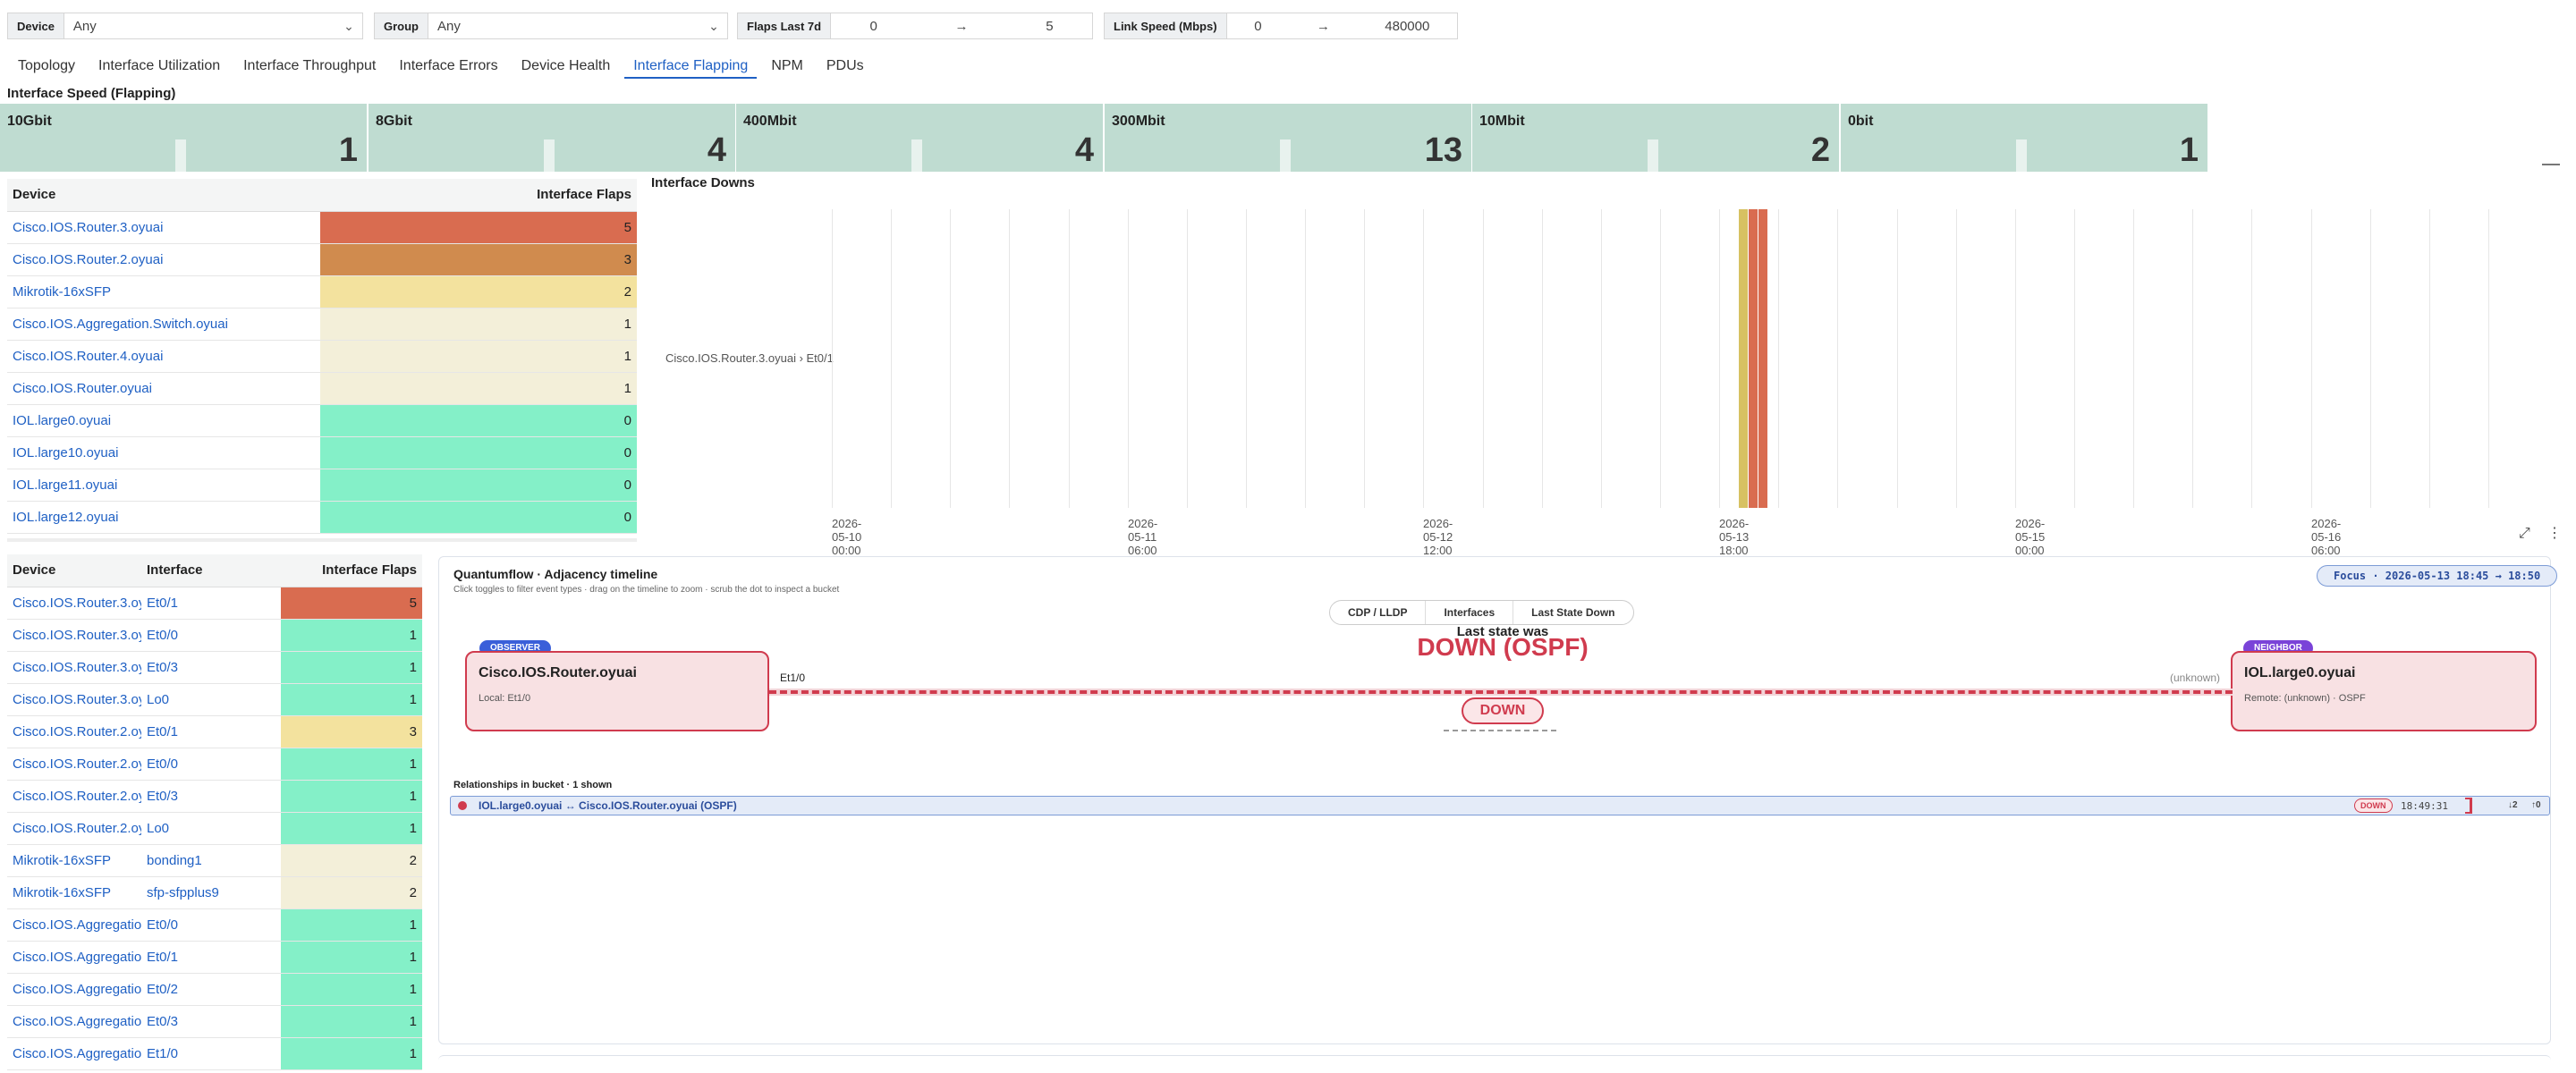 The width and height of the screenshot is (2576, 1073). I want to click on flaps-filter: Flaps Last 7d 0 → 5, so click(915, 26).